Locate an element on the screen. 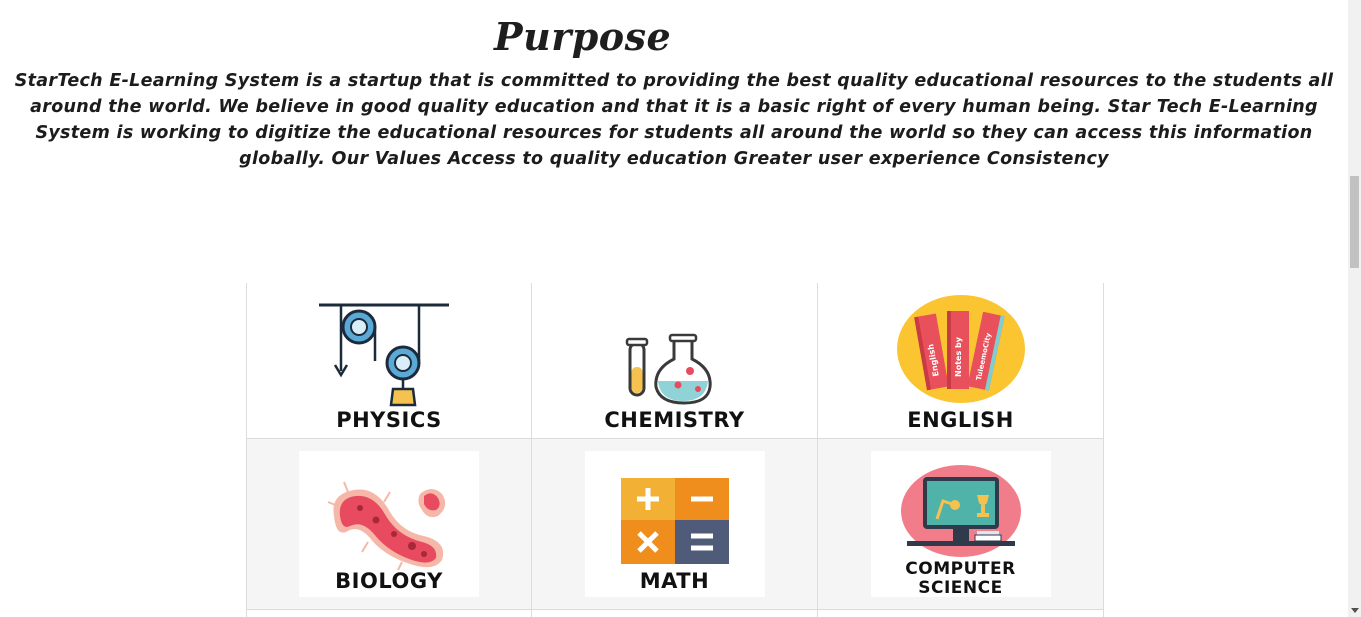 This screenshot has width=1361, height=617. chemistry-tile: CHEMISTRY is located at coordinates (675, 361).